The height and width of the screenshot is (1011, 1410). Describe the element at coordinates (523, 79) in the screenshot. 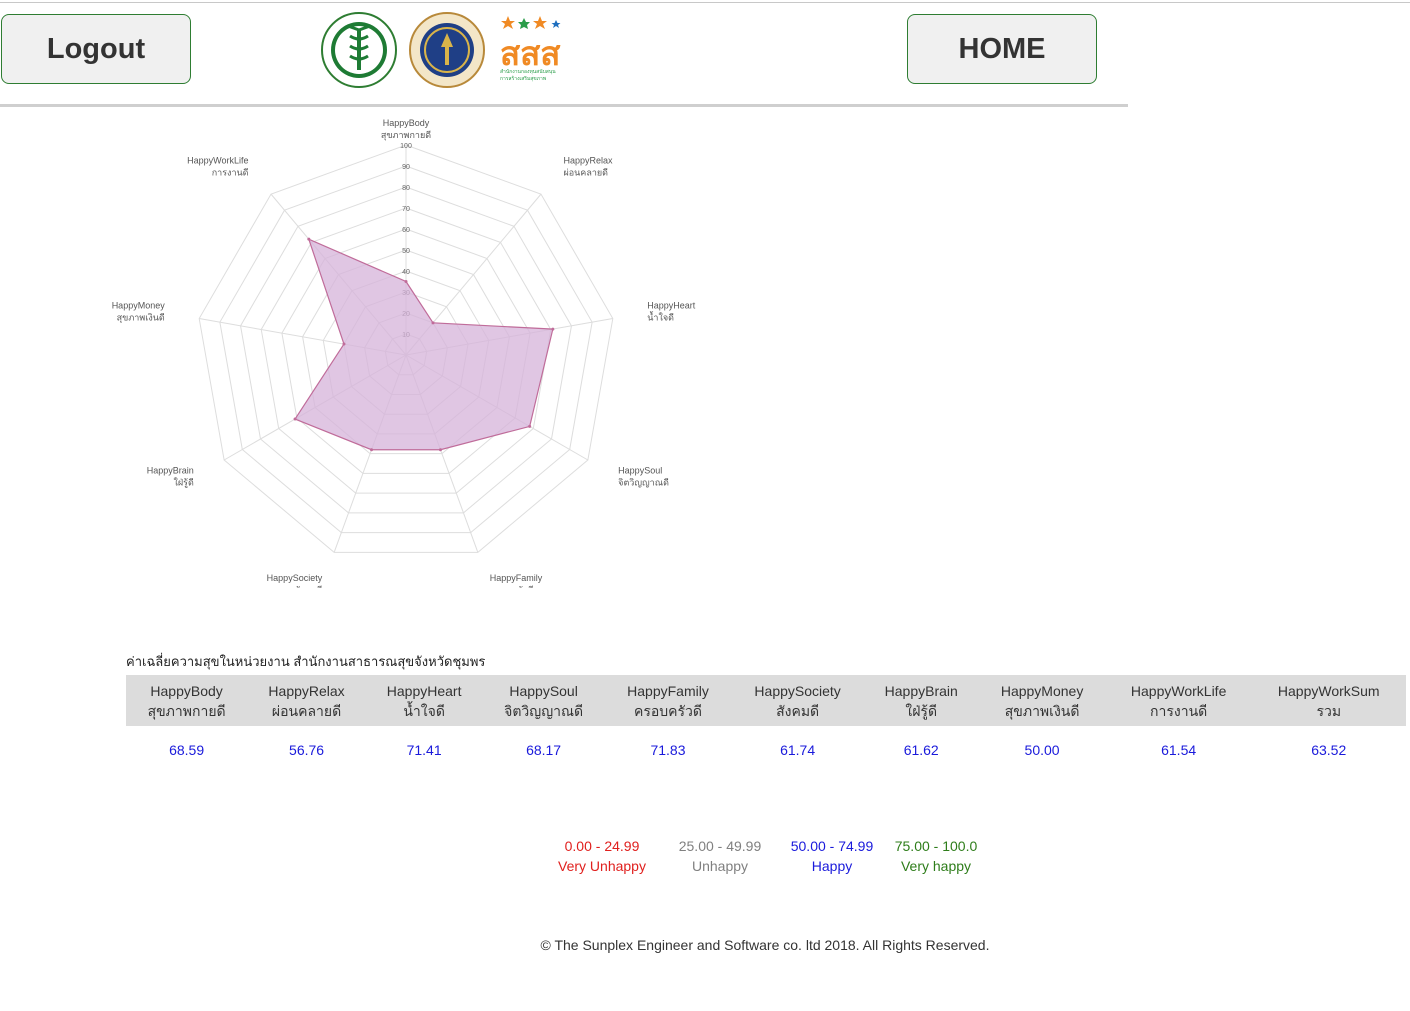

I see `thaihealth-sub2: การสร้างเสริมสุขภาพ` at that location.